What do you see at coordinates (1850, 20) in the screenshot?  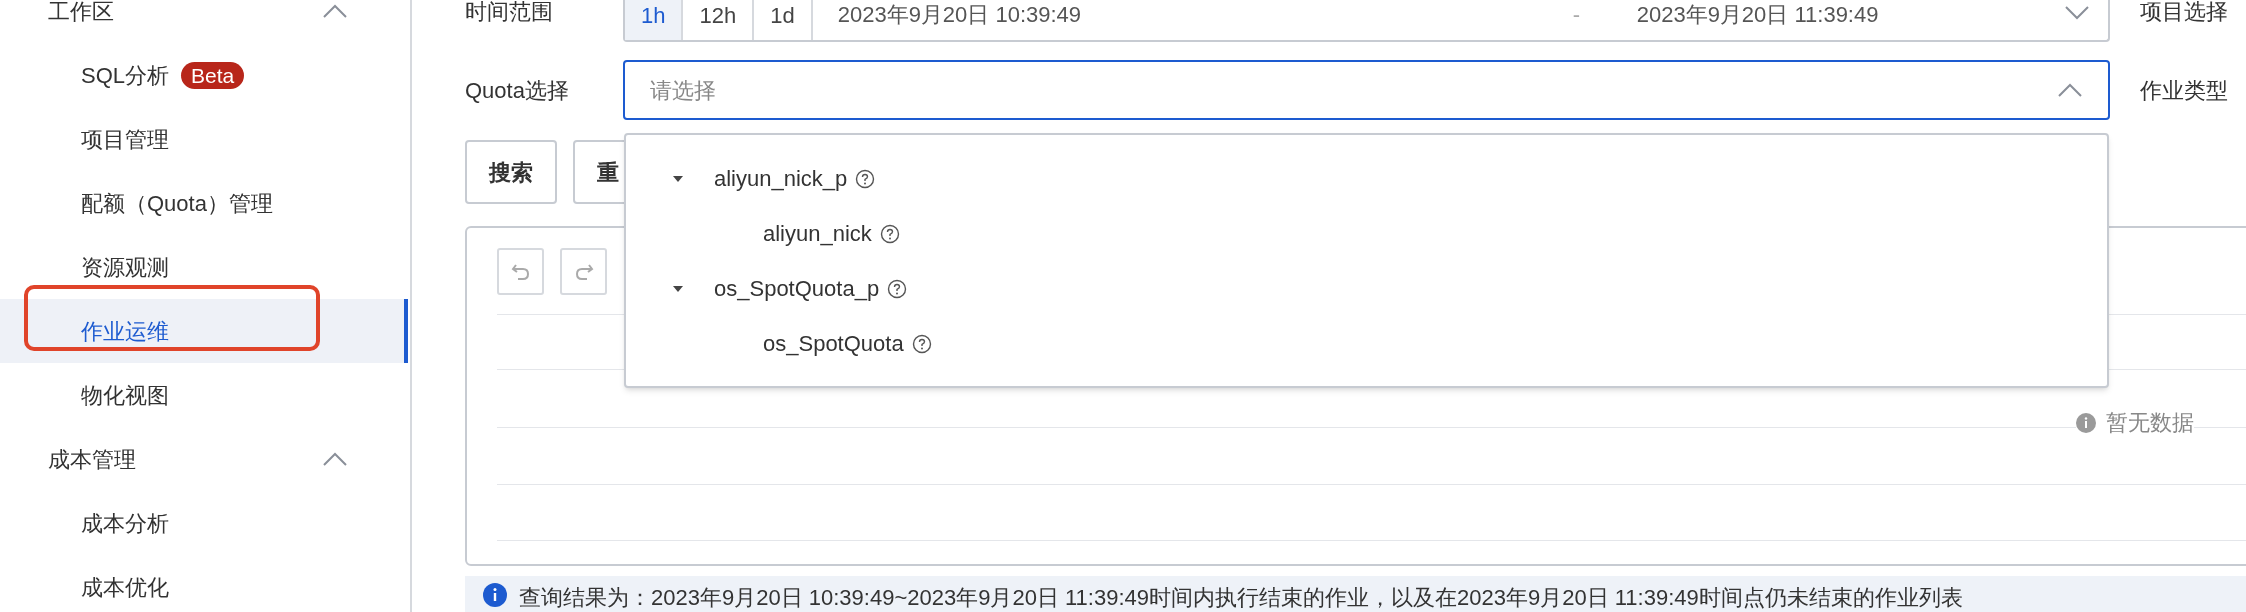 I see `end-time: 2023年9月20日 11:39:49` at bounding box center [1850, 20].